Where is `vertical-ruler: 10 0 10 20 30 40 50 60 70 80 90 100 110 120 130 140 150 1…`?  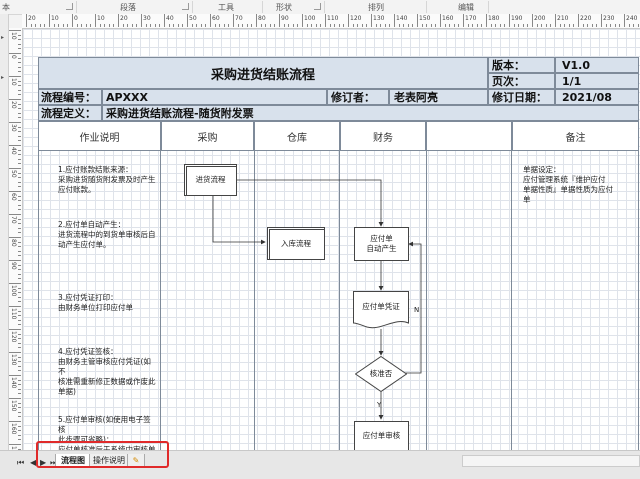
vertical-ruler: 10 0 10 20 30 40 50 60 70 80 90 100 110 120 130 140 150 1… is located at coordinates (16, 239).